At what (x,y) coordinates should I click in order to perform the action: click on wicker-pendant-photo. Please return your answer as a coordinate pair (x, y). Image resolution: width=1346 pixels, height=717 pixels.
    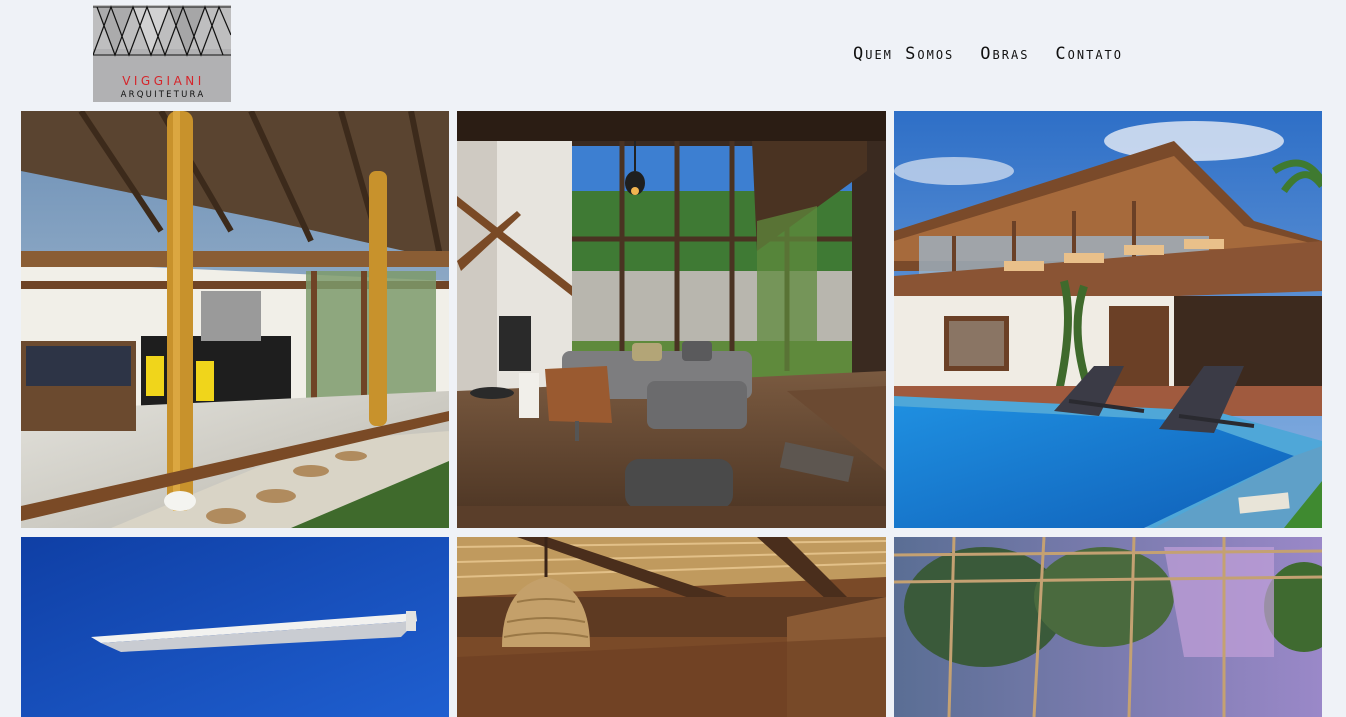
    Looking at the image, I should click on (671, 627).